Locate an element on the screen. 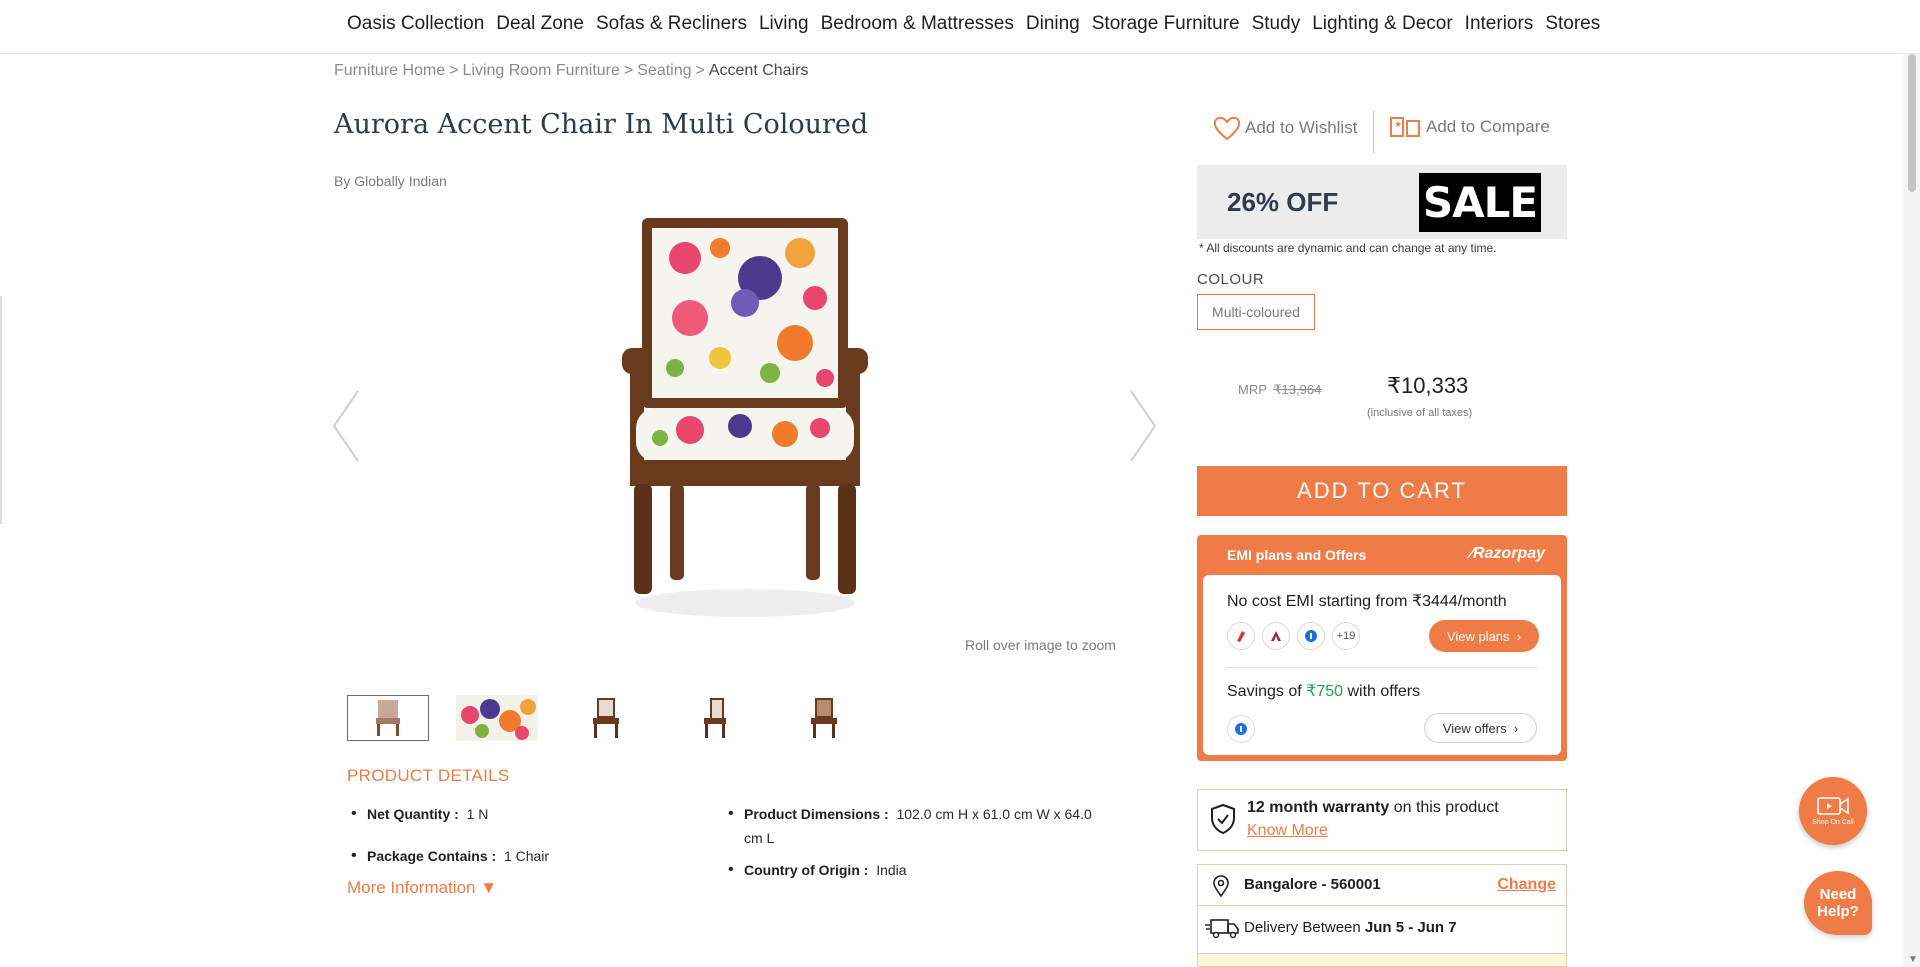 The width and height of the screenshot is (1920, 967). warranty-text: 12 month warranty on this product is located at coordinates (1373, 808).